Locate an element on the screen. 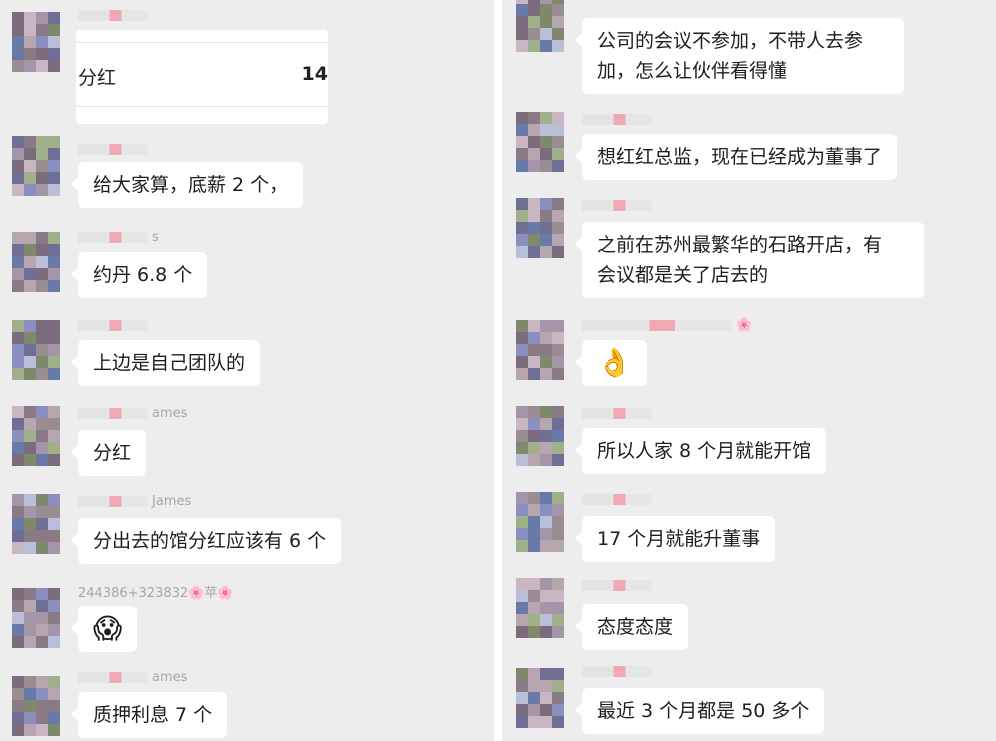 The image size is (996, 741). message-bubble: 17 个月就能升董事 is located at coordinates (675, 539).